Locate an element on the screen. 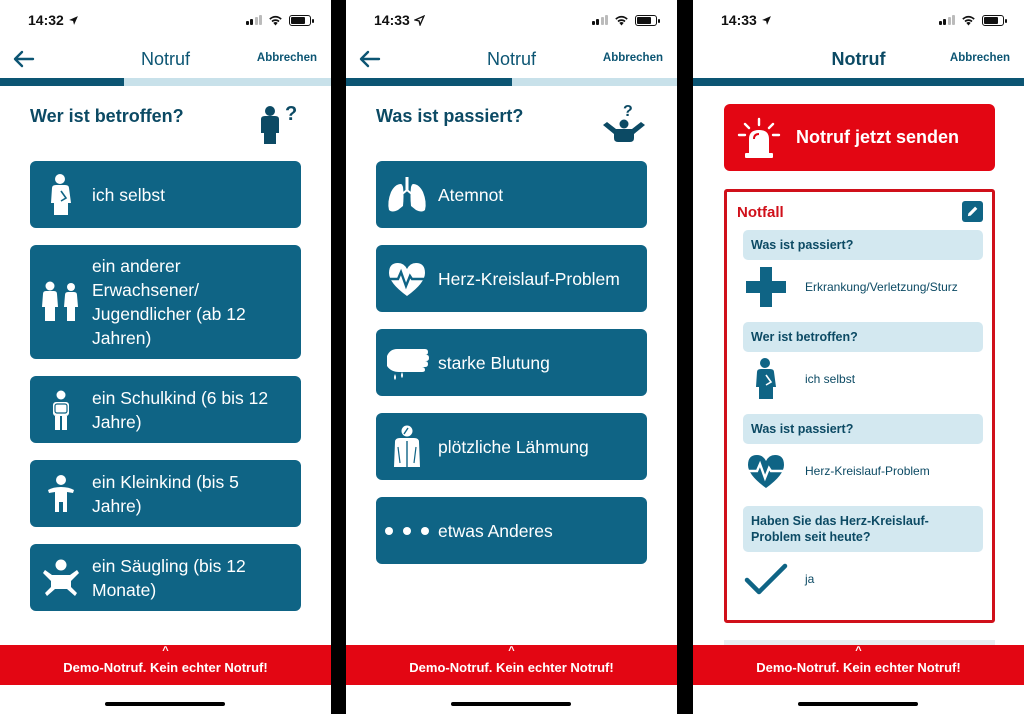 Image resolution: width=1024 pixels, height=714 pixels. option-label: ein Schulkind (6 bis 12 Jahre) is located at coordinates (180, 409).